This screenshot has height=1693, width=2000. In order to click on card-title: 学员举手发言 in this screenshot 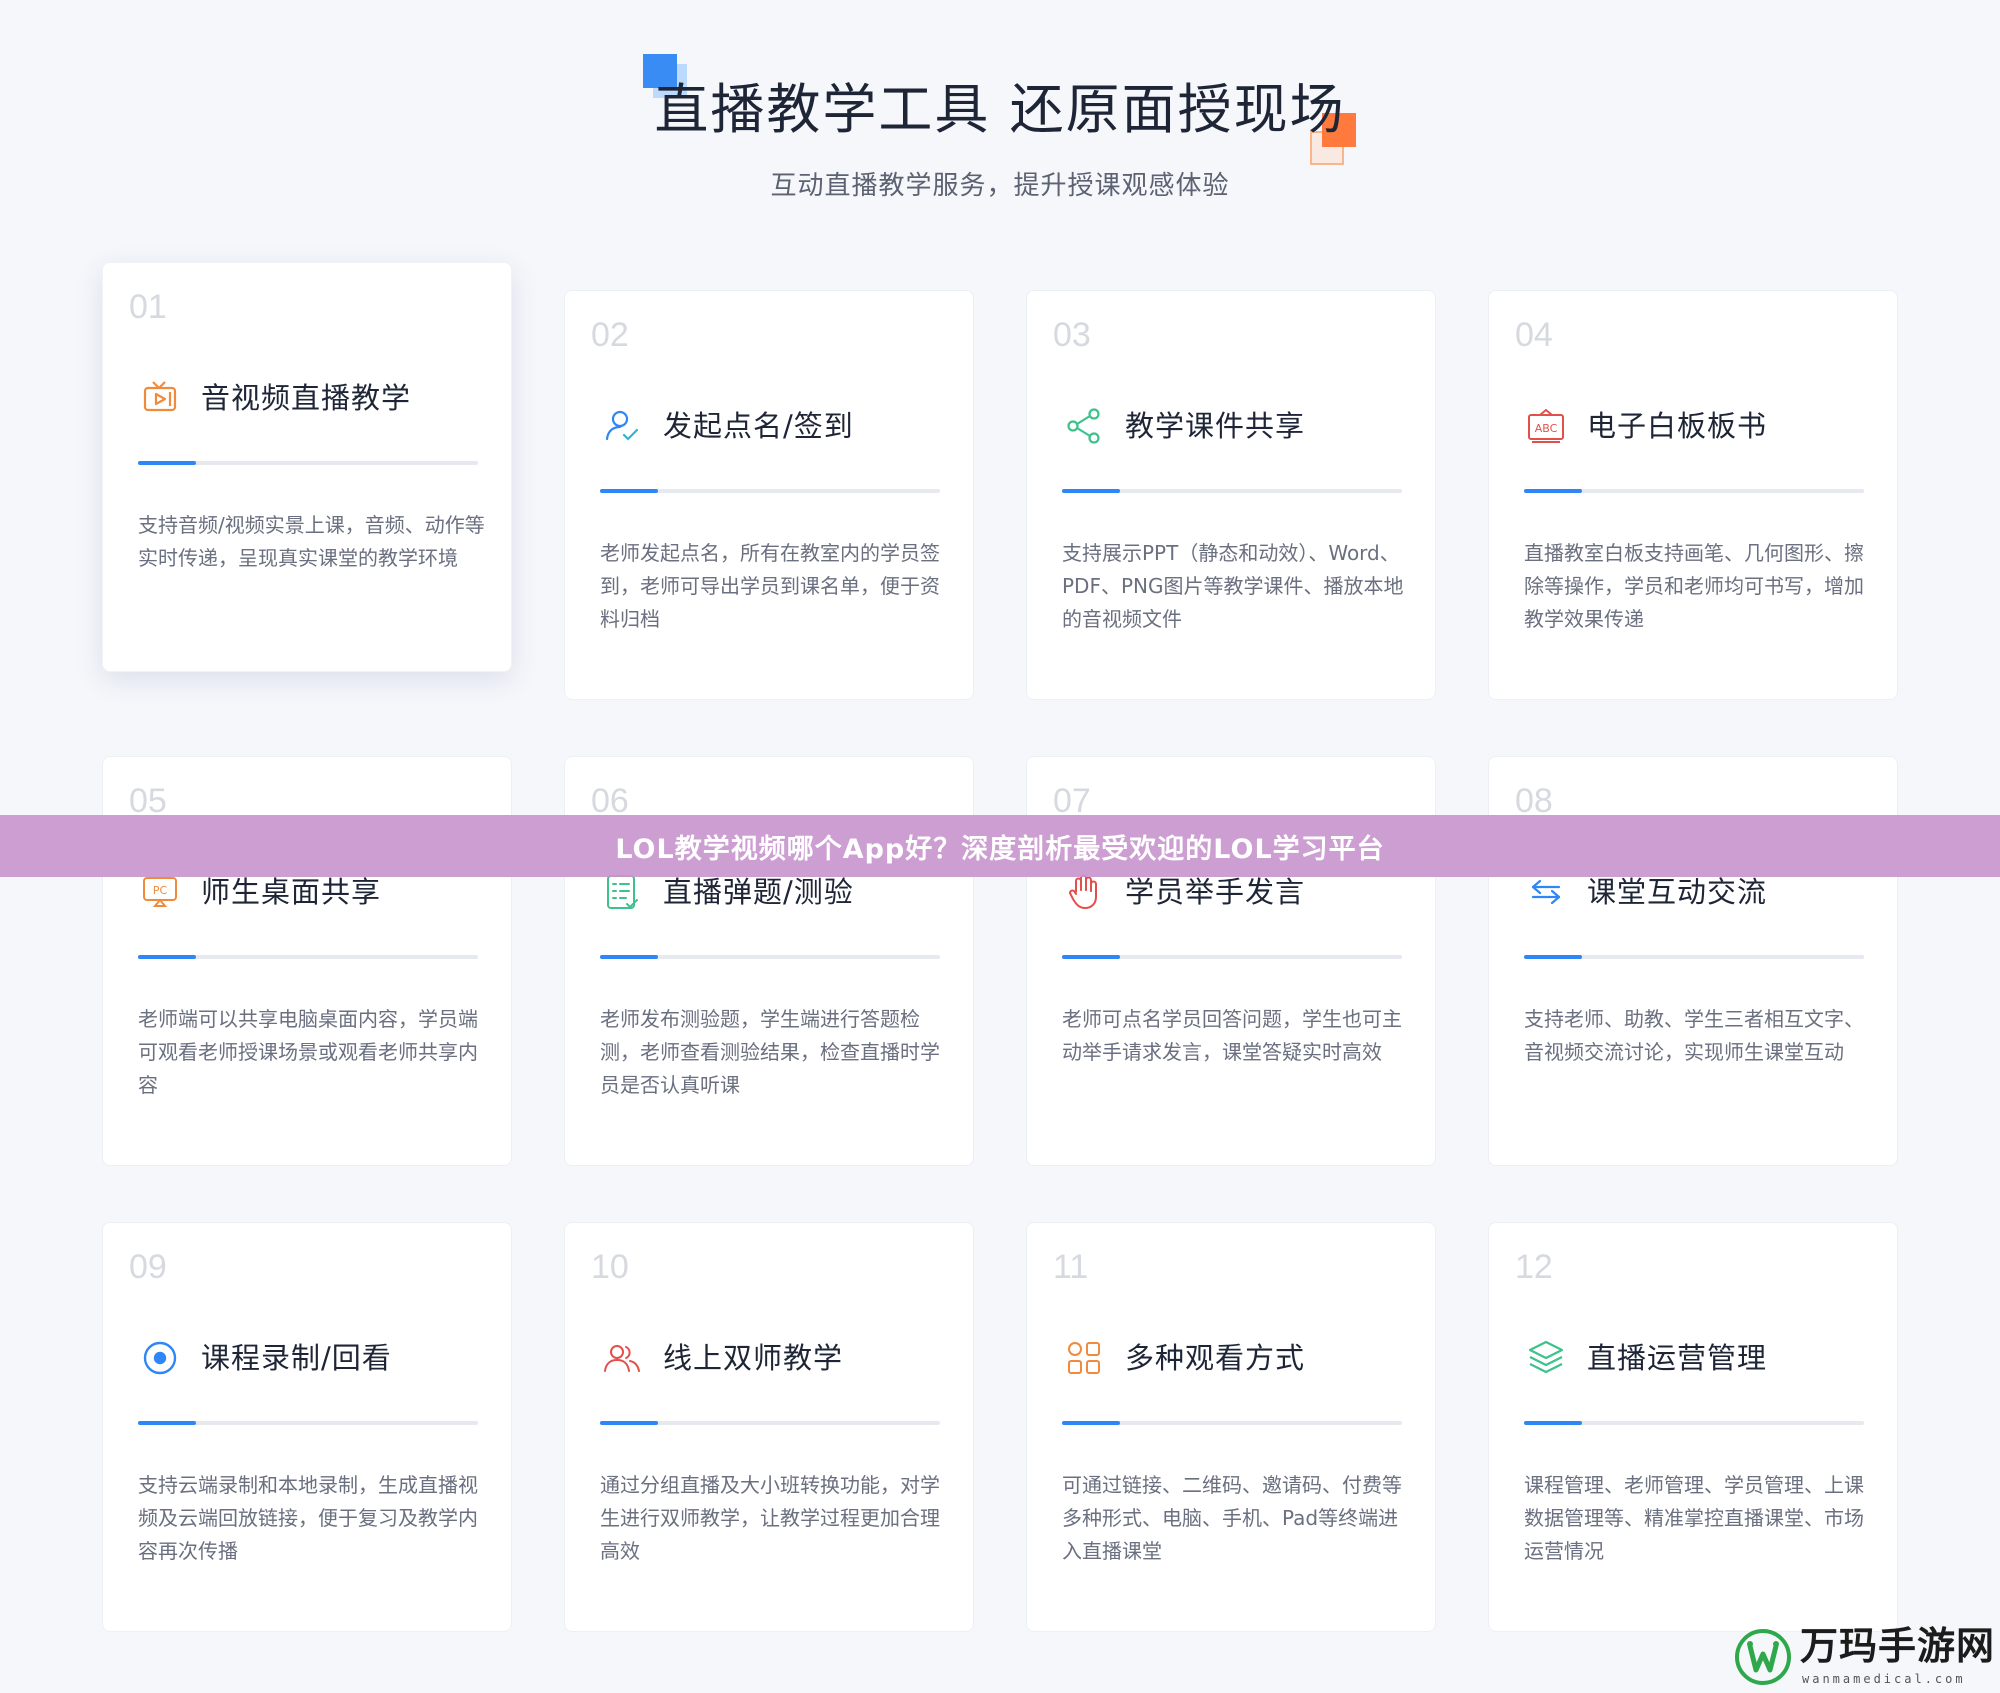, I will do `click(1215, 892)`.